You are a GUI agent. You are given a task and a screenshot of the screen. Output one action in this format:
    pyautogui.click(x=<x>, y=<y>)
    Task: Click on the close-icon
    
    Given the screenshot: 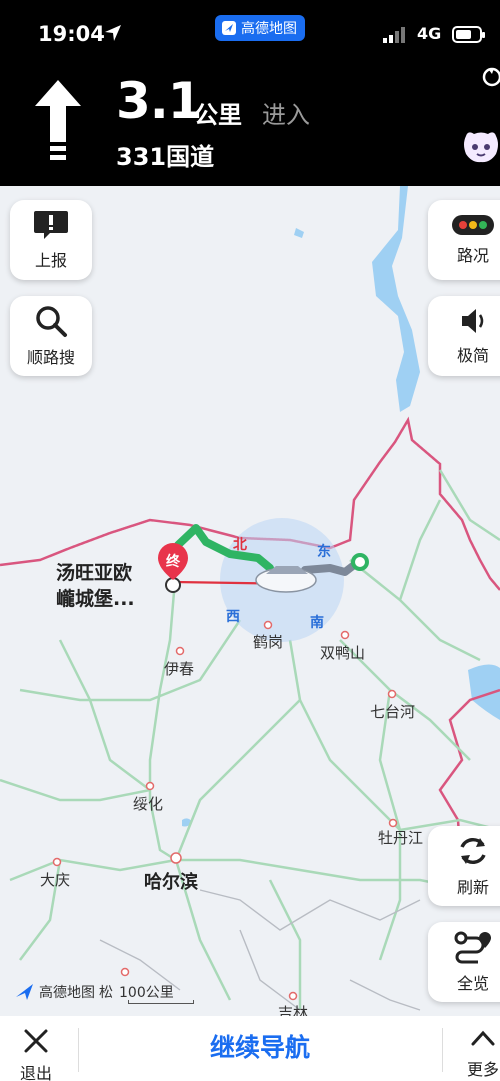 What is the action you would take?
    pyautogui.click(x=36, y=1041)
    